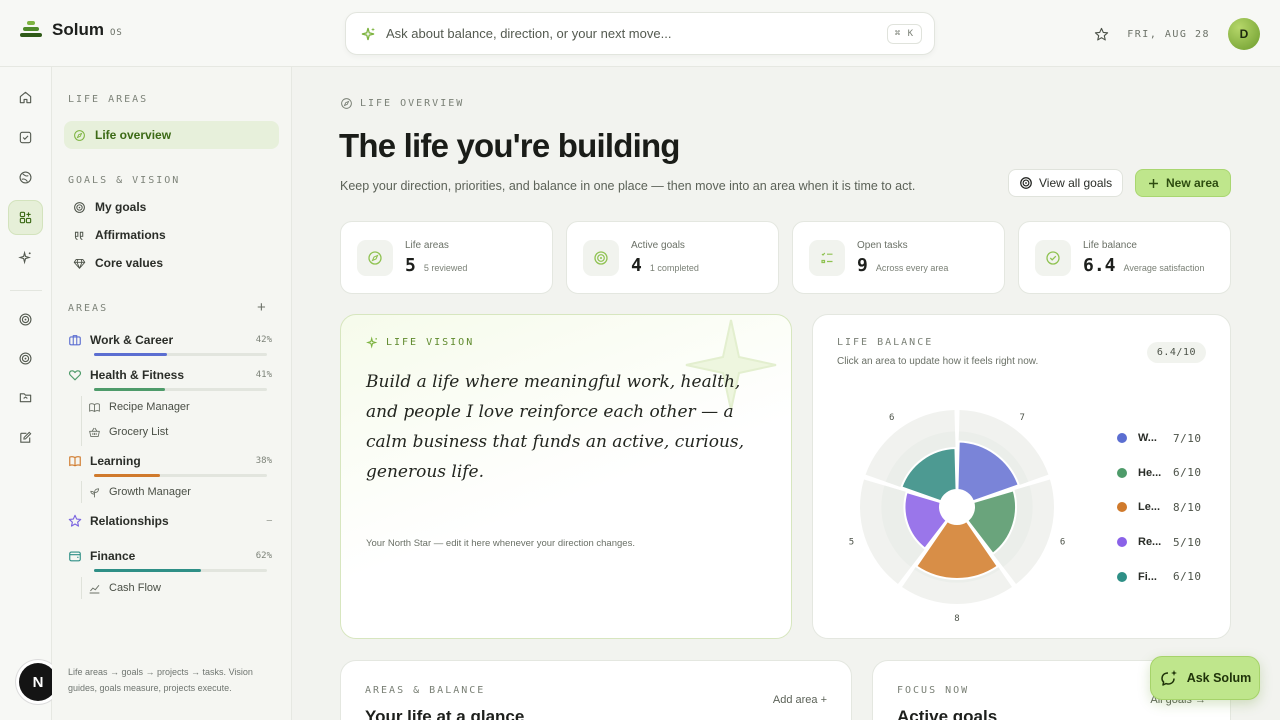 Image resolution: width=1280 pixels, height=720 pixels. Describe the element at coordinates (372, 342) in the screenshot. I see `sparkle-icon` at that location.